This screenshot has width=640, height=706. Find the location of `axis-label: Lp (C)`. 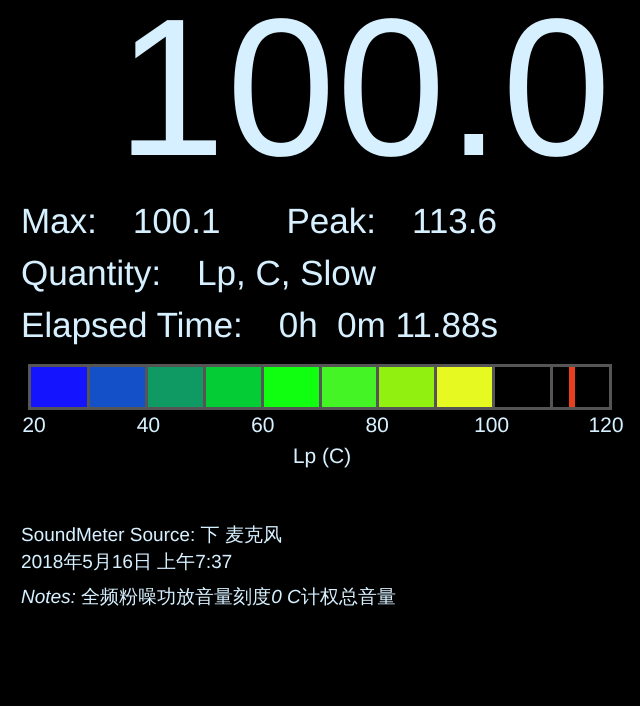

axis-label: Lp (C) is located at coordinates (322, 457).